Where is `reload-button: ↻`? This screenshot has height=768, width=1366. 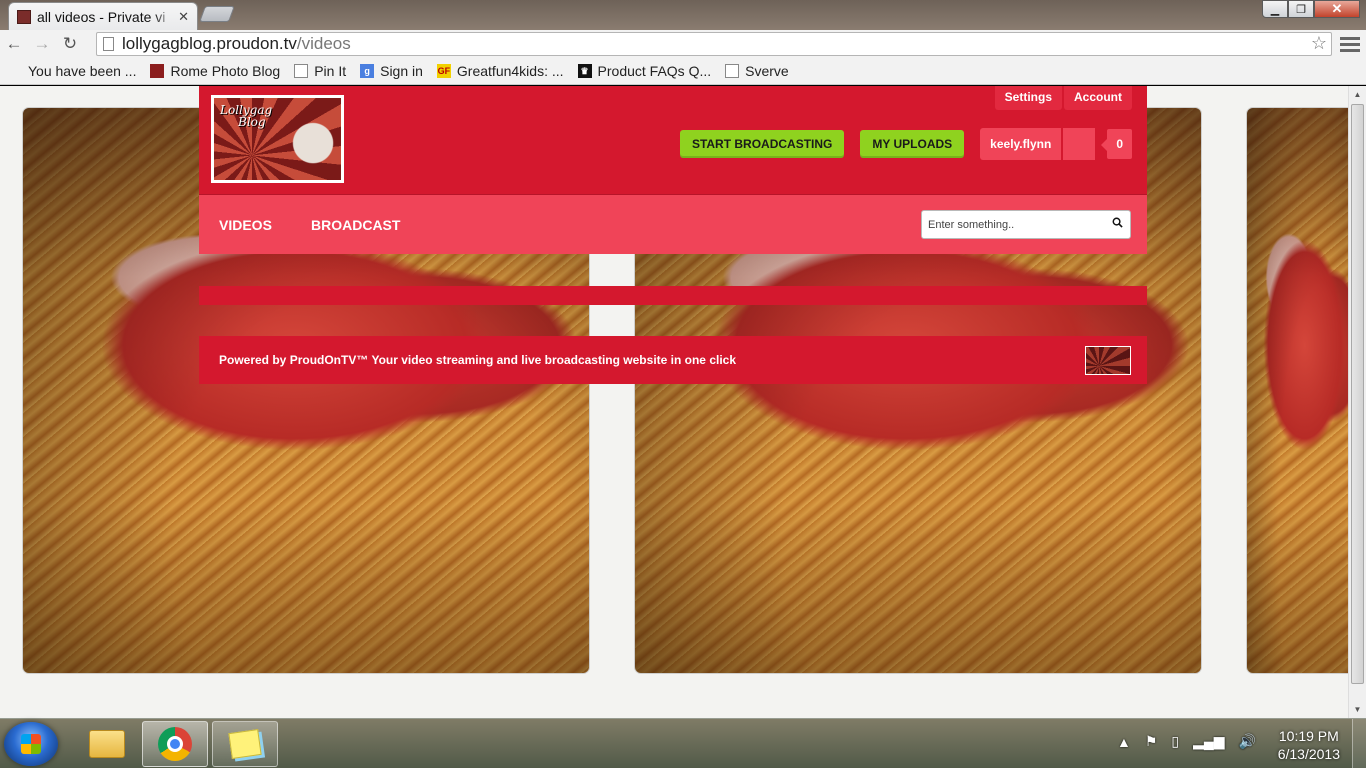
reload-button: ↻ is located at coordinates (70, 44).